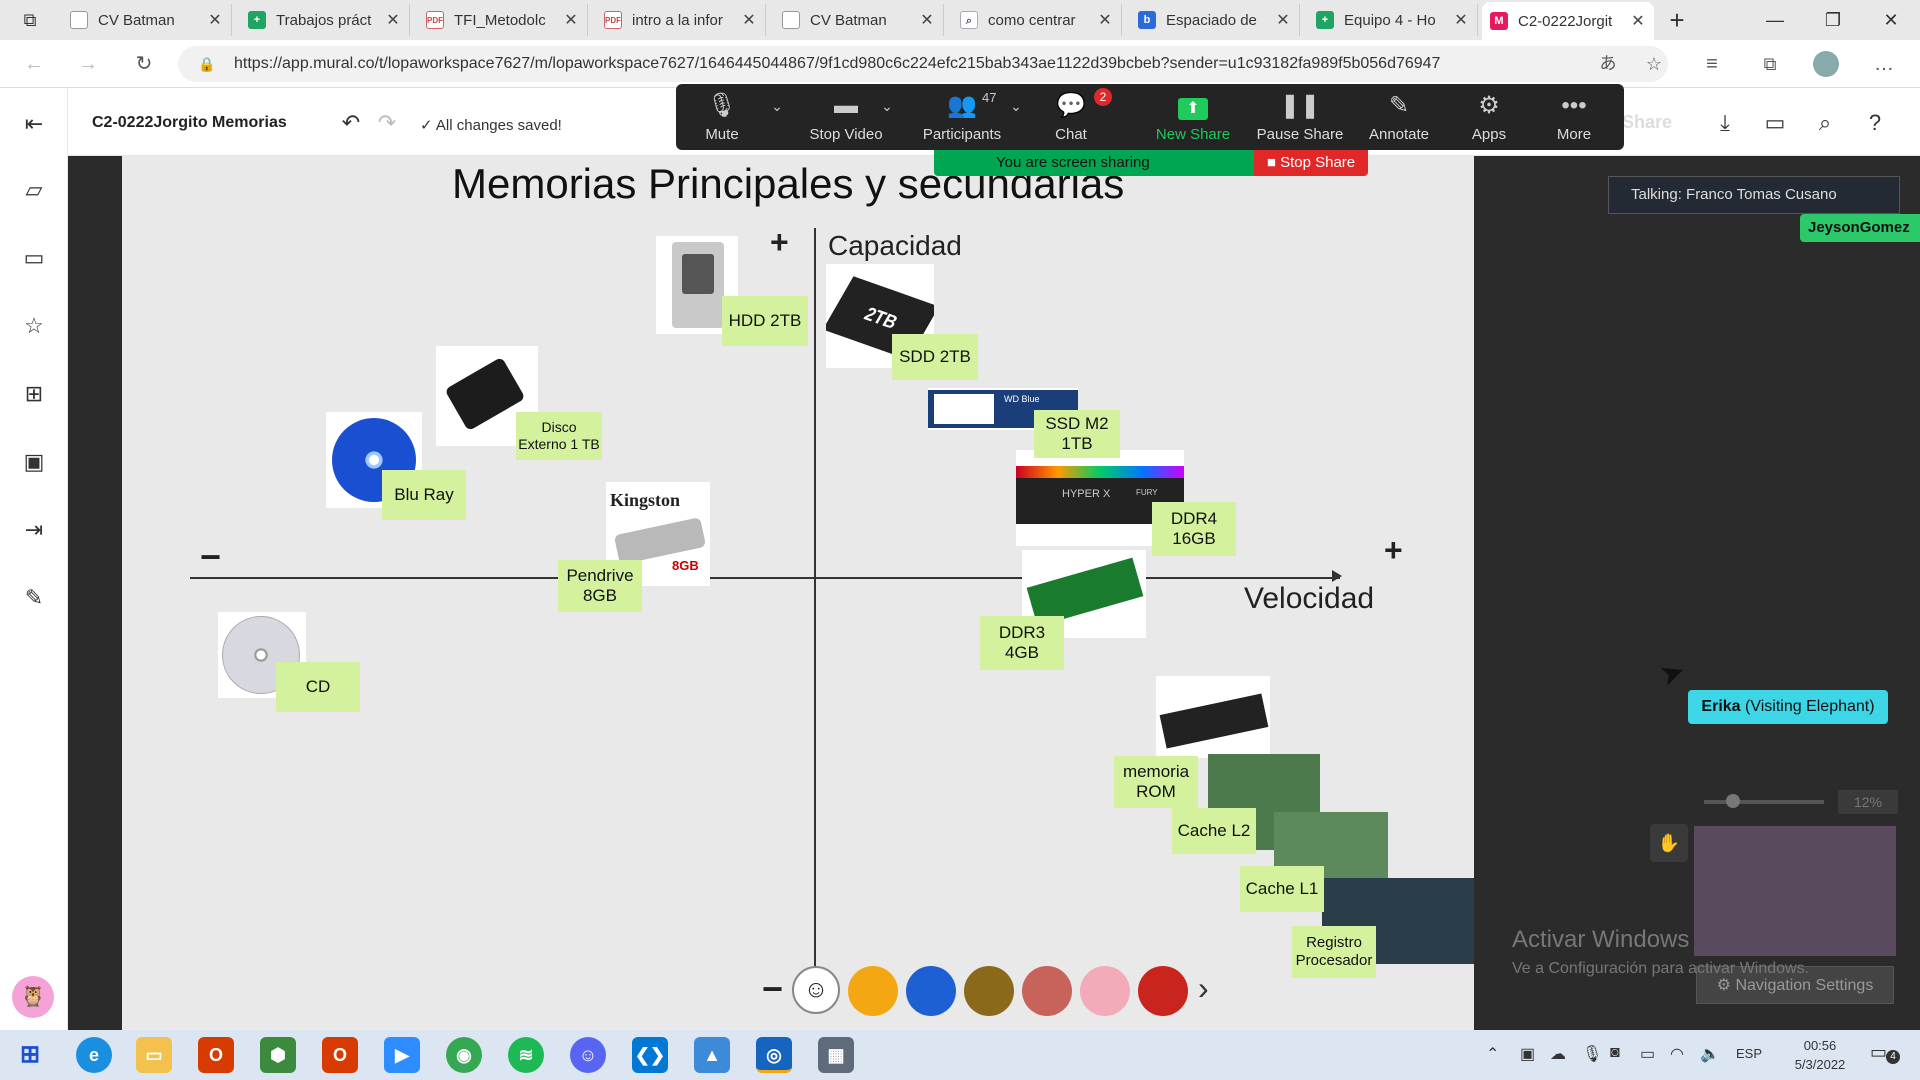  Describe the element at coordinates (600, 586) in the screenshot. I see `sticky-pendrive: Pendrive 8GB` at that location.